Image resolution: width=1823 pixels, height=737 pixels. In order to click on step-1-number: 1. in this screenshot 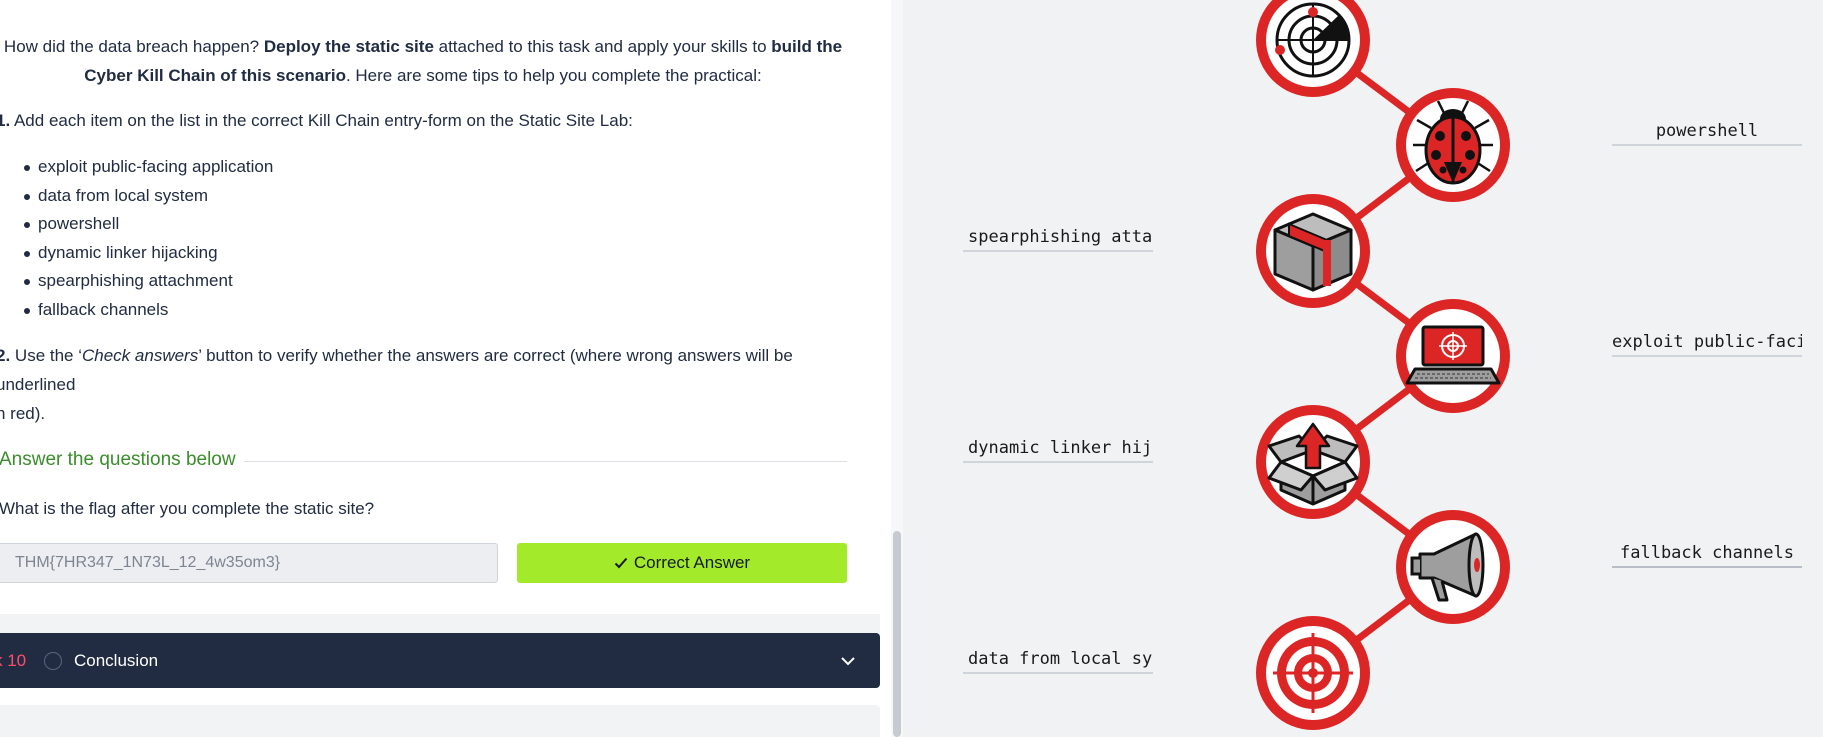, I will do `click(5, 120)`.